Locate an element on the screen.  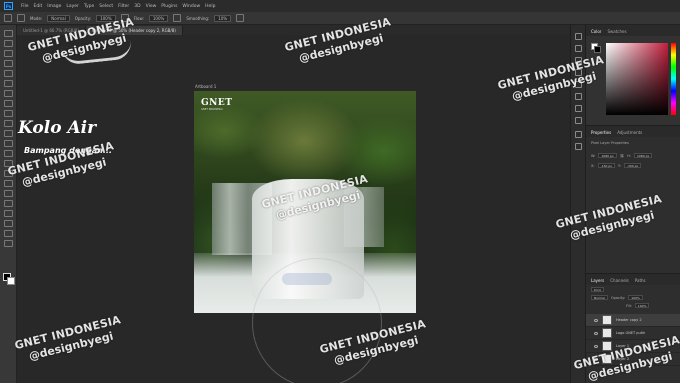
frame-tool-icon is located at coordinates (8, 83).